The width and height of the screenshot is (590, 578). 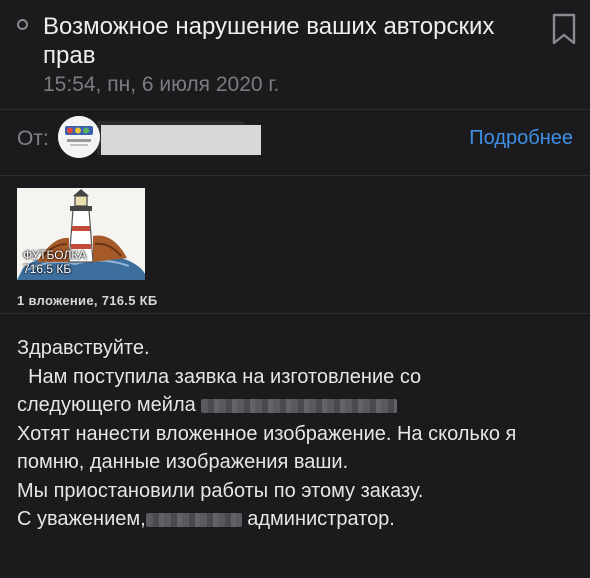 What do you see at coordinates (81, 234) in the screenshot?
I see `attachment-thumbnail: ФУТБОЛКА 716.5 КБ` at bounding box center [81, 234].